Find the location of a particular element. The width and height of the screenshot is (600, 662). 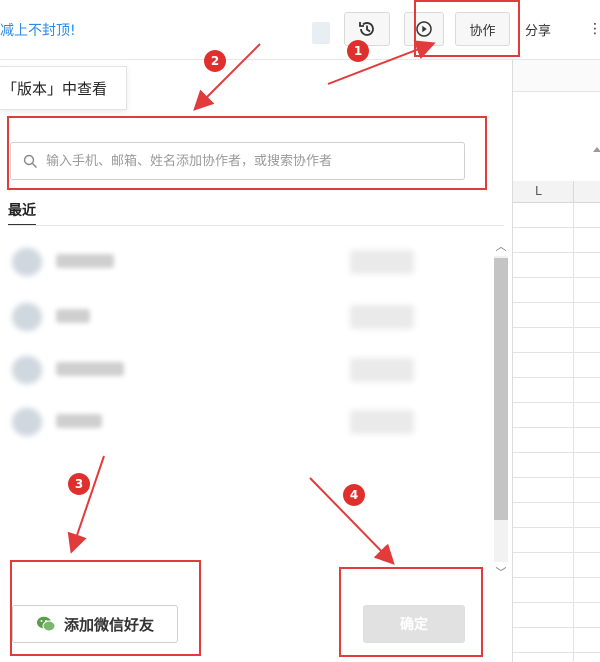

sheet-toolbar-row is located at coordinates (556, 76).